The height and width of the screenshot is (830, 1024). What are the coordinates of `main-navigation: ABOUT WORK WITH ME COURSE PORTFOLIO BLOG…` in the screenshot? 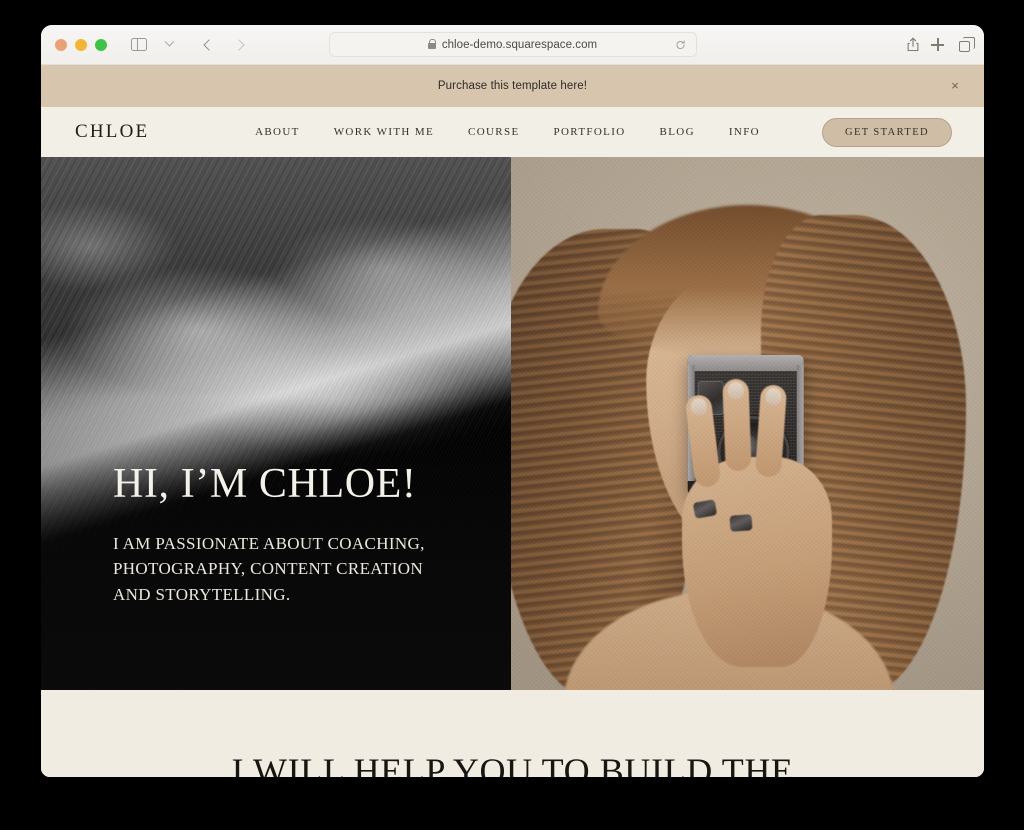 It's located at (603, 132).